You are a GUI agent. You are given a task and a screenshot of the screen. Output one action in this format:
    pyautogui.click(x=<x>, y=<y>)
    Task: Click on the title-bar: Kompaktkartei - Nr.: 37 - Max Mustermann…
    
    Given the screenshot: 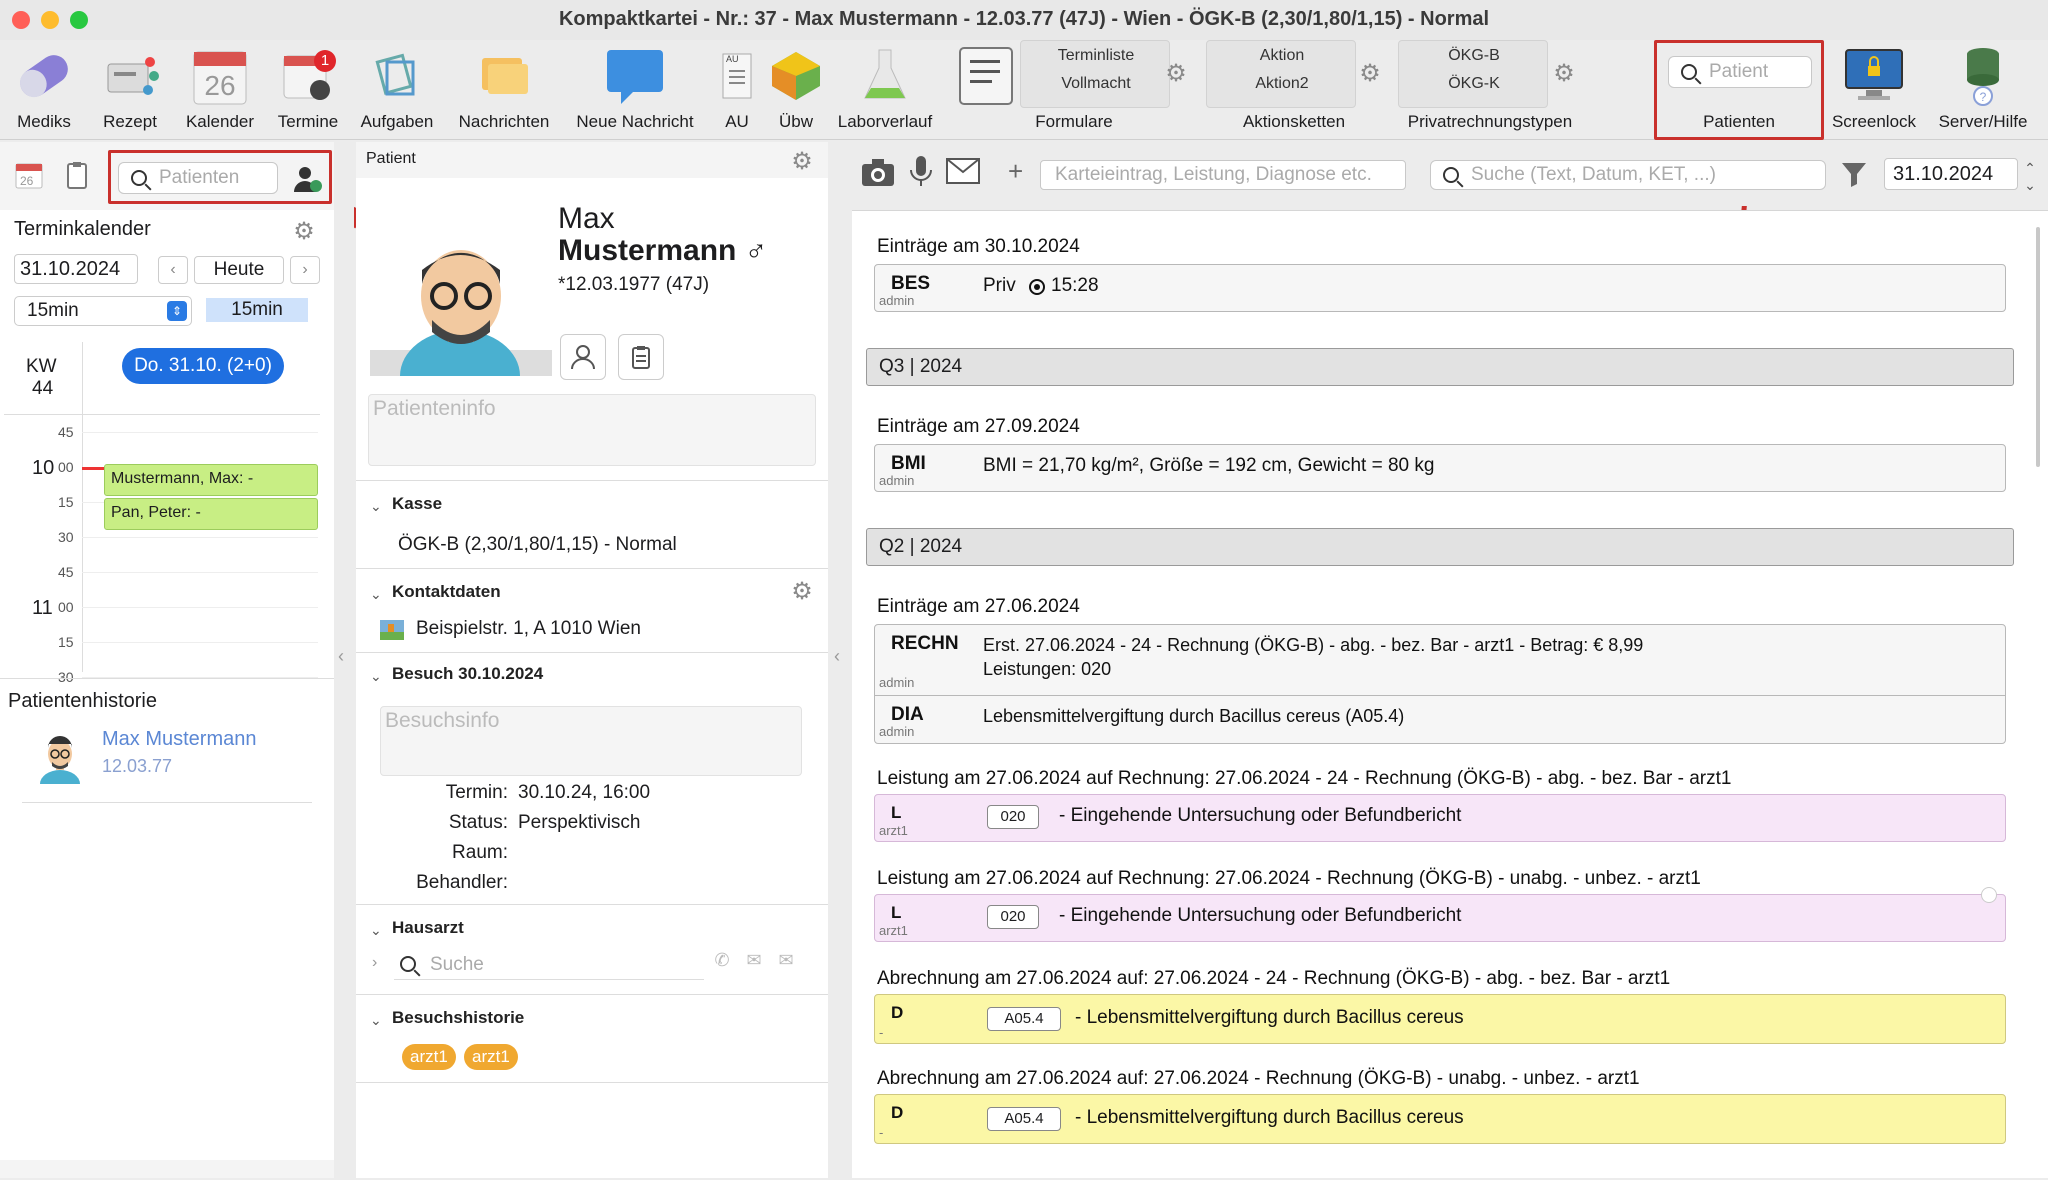 What is the action you would take?
    pyautogui.click(x=1024, y=20)
    